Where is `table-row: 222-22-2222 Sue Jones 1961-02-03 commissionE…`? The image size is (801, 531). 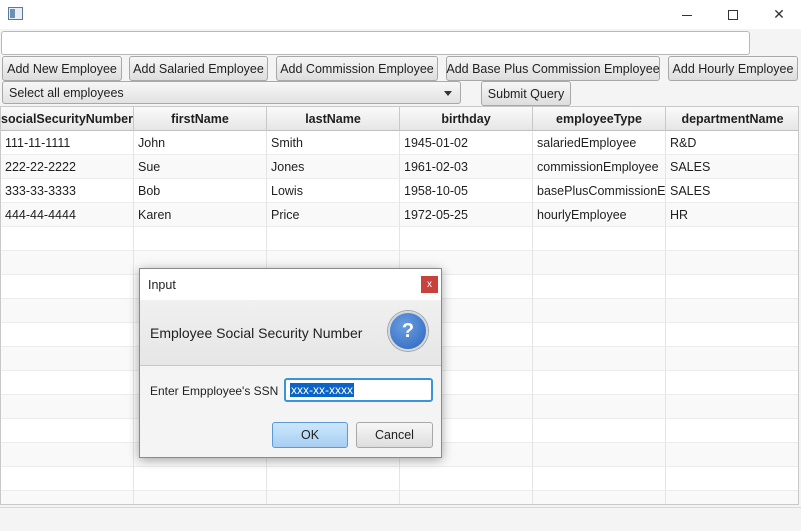
table-row: 222-22-2222 Sue Jones 1961-02-03 commissionE… is located at coordinates (399, 167).